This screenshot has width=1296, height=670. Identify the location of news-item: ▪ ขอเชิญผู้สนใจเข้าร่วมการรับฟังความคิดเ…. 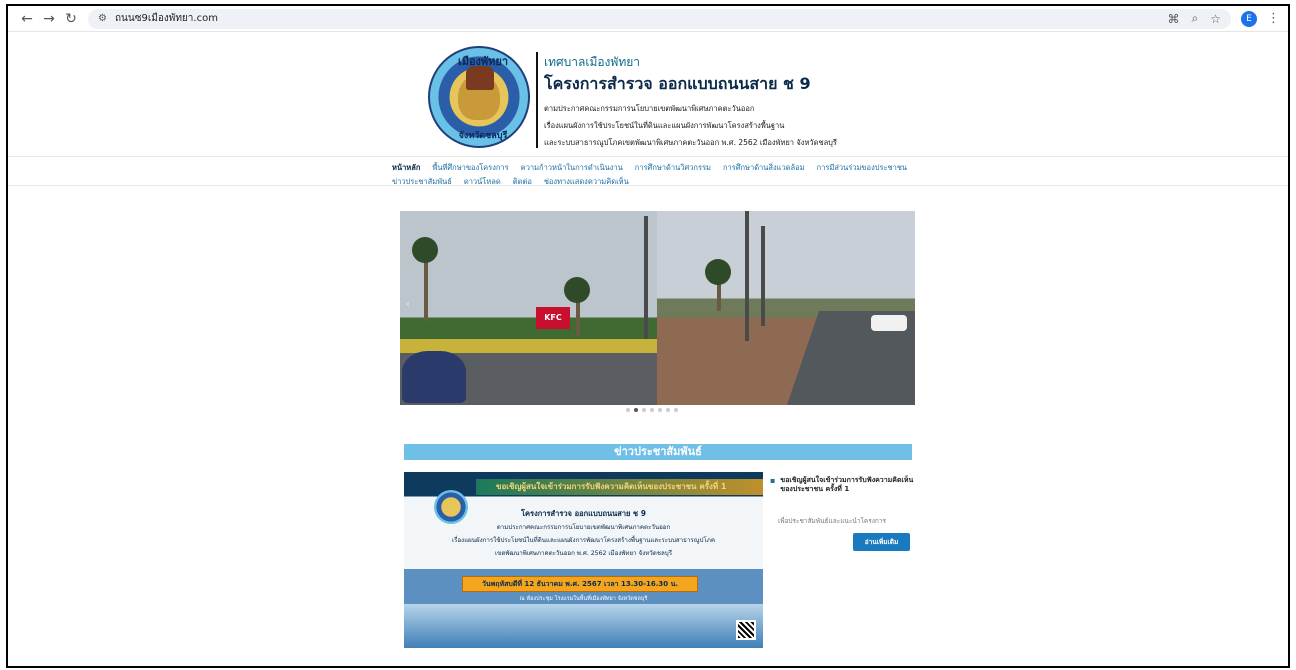
(842, 501).